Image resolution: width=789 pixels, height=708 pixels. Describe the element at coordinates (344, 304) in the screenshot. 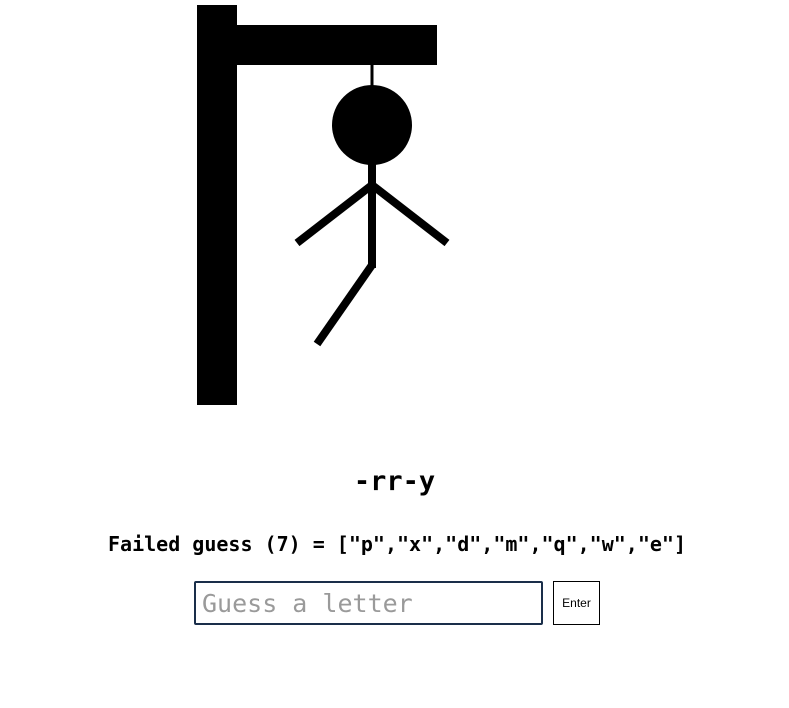

I see `figure-left-leg` at that location.